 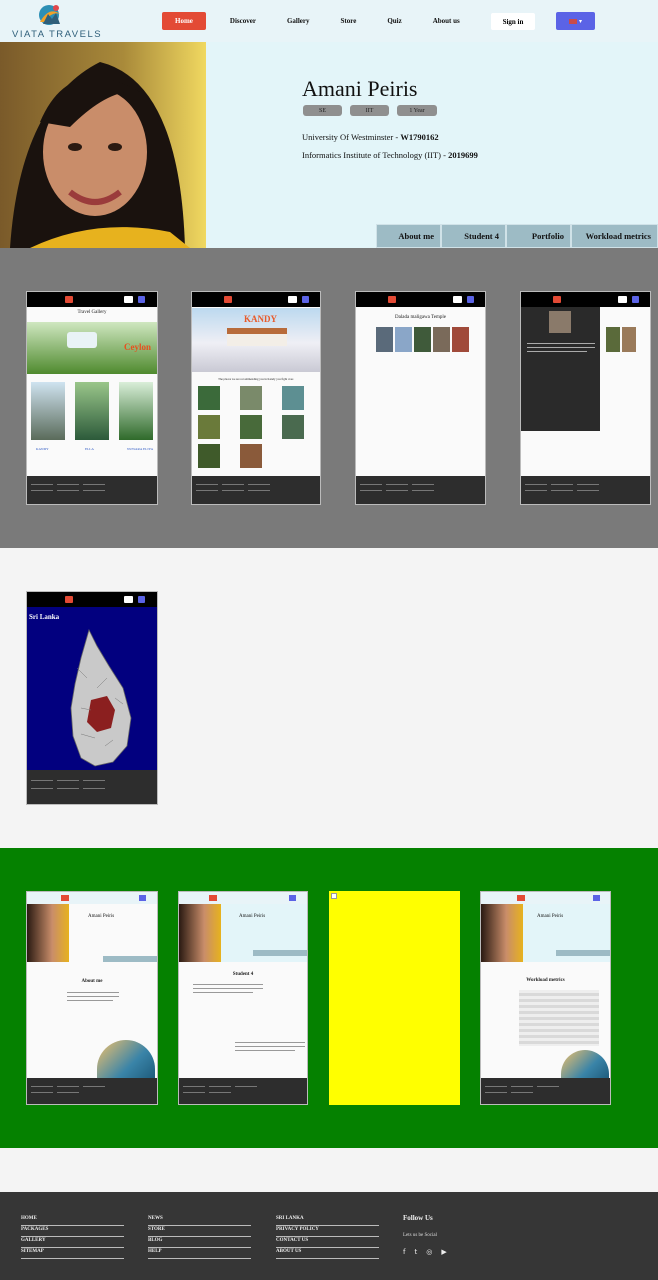 What do you see at coordinates (559, 1018) in the screenshot?
I see `thumb-metrics-table` at bounding box center [559, 1018].